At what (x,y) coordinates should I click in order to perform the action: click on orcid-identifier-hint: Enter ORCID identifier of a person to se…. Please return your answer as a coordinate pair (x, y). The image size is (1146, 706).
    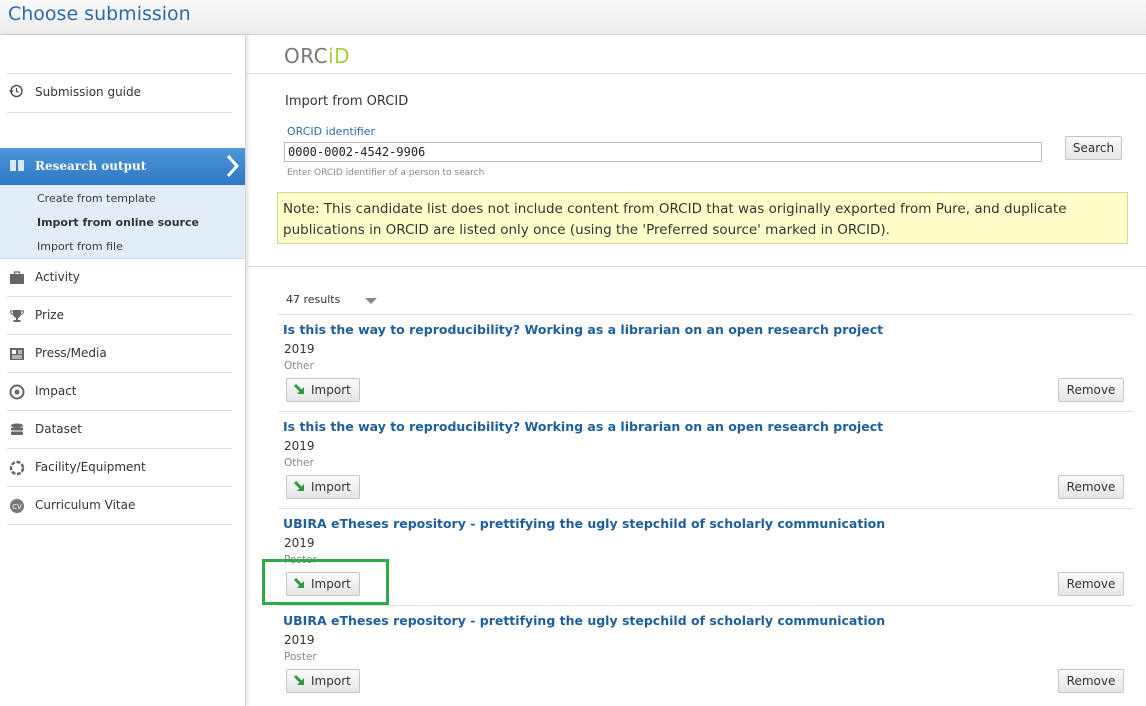
    Looking at the image, I should click on (386, 173).